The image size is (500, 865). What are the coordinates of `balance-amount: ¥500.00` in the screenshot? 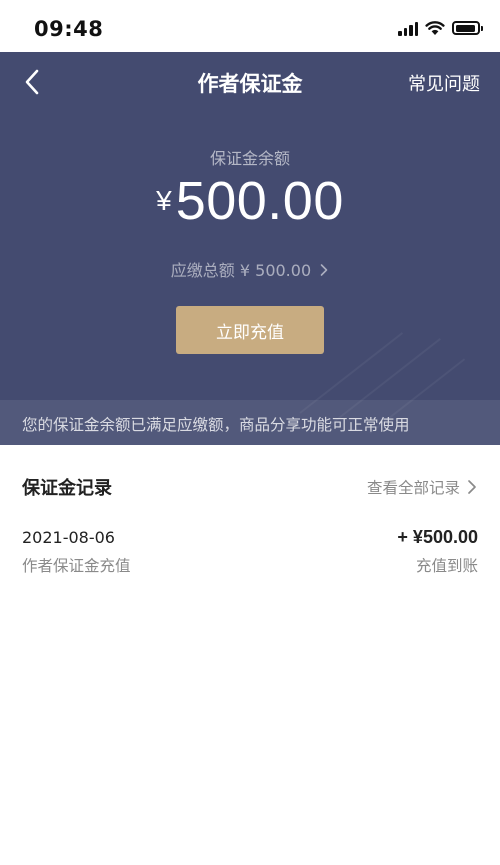 It's located at (250, 201).